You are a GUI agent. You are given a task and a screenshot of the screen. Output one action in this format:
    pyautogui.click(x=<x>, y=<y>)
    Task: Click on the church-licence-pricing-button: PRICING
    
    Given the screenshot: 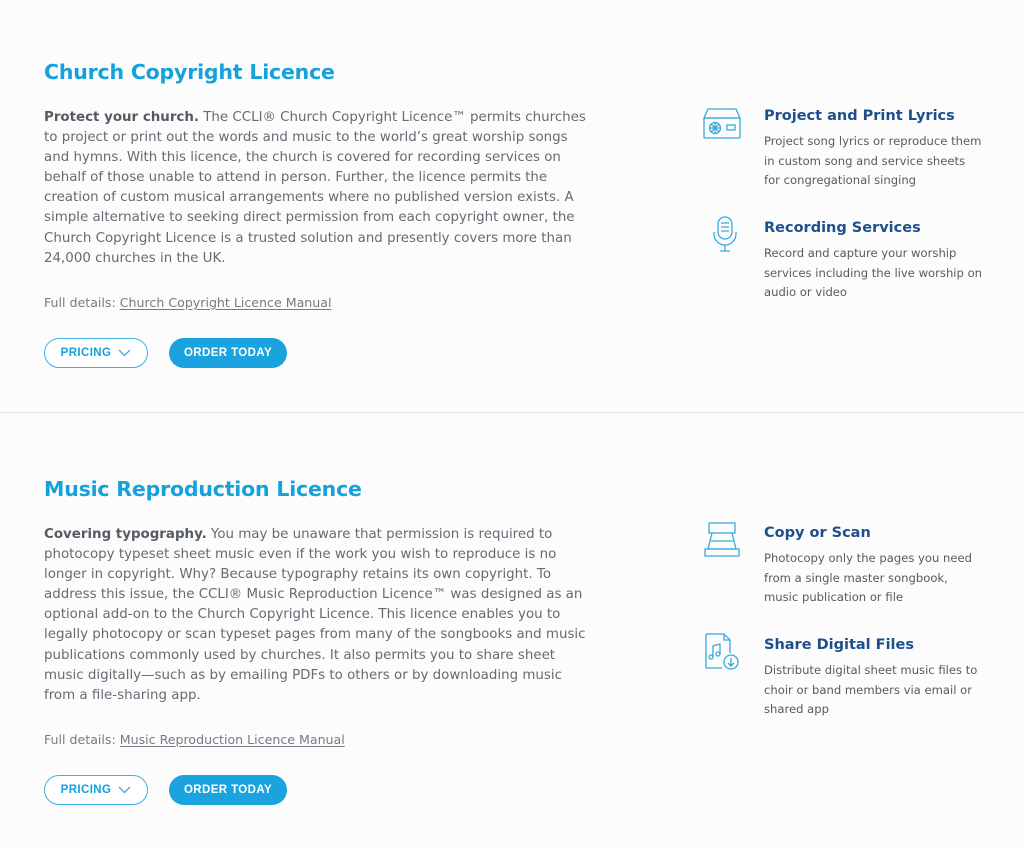 What is the action you would take?
    pyautogui.click(x=96, y=353)
    